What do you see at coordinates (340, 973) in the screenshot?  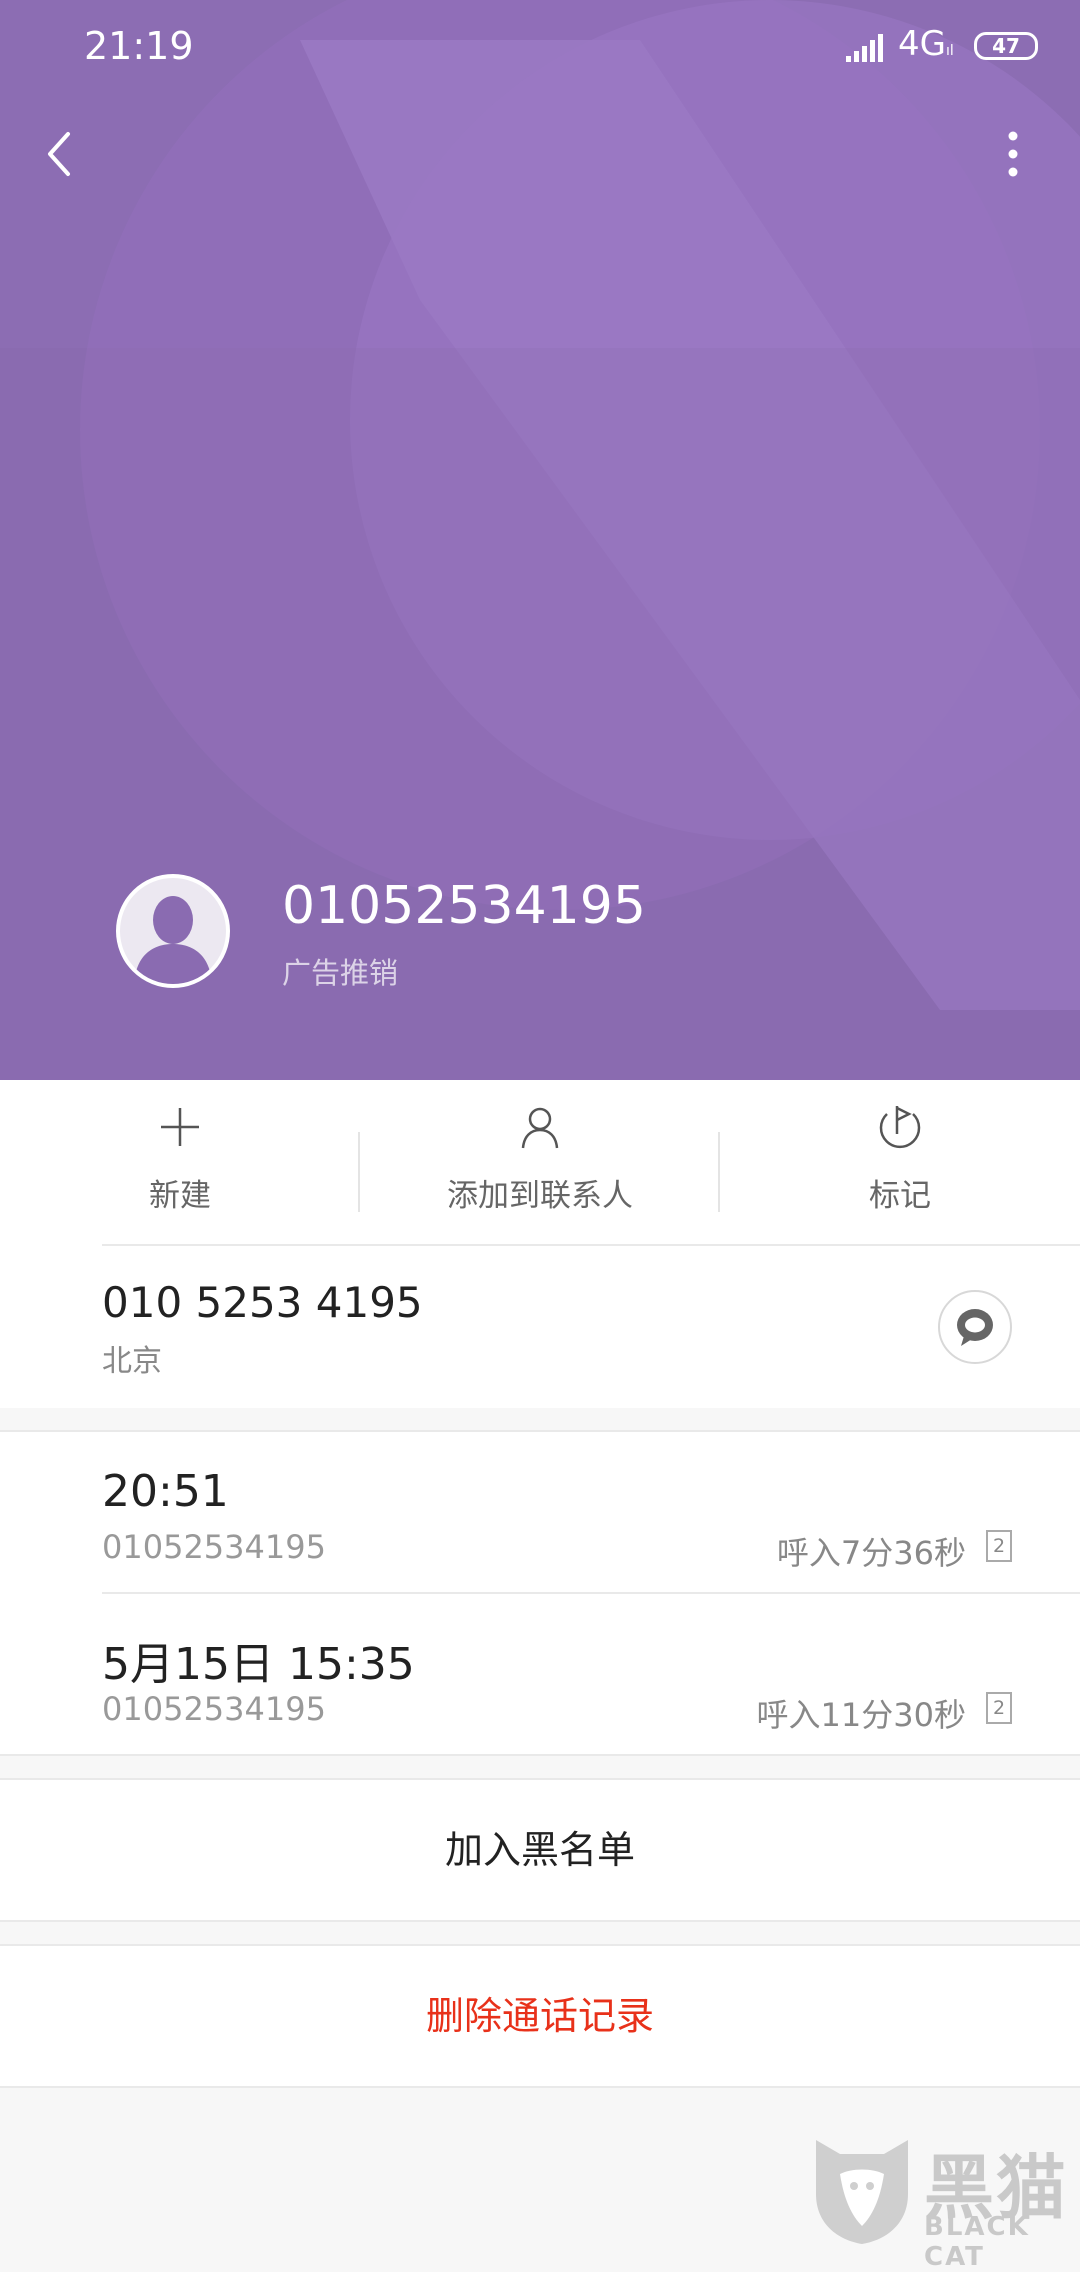 I see `caller-tag: 广告推销` at bounding box center [340, 973].